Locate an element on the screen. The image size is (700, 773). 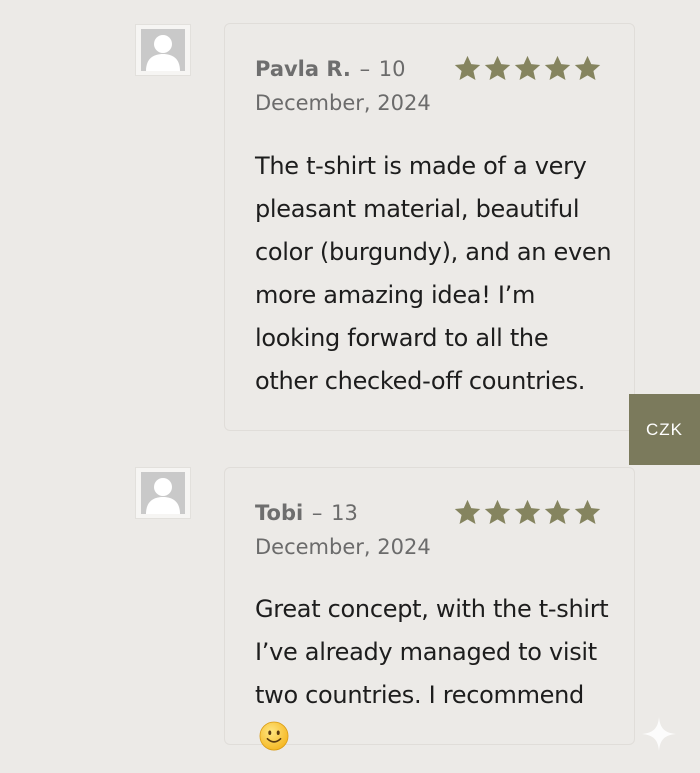
review-author: Pavla R. is located at coordinates (303, 69).